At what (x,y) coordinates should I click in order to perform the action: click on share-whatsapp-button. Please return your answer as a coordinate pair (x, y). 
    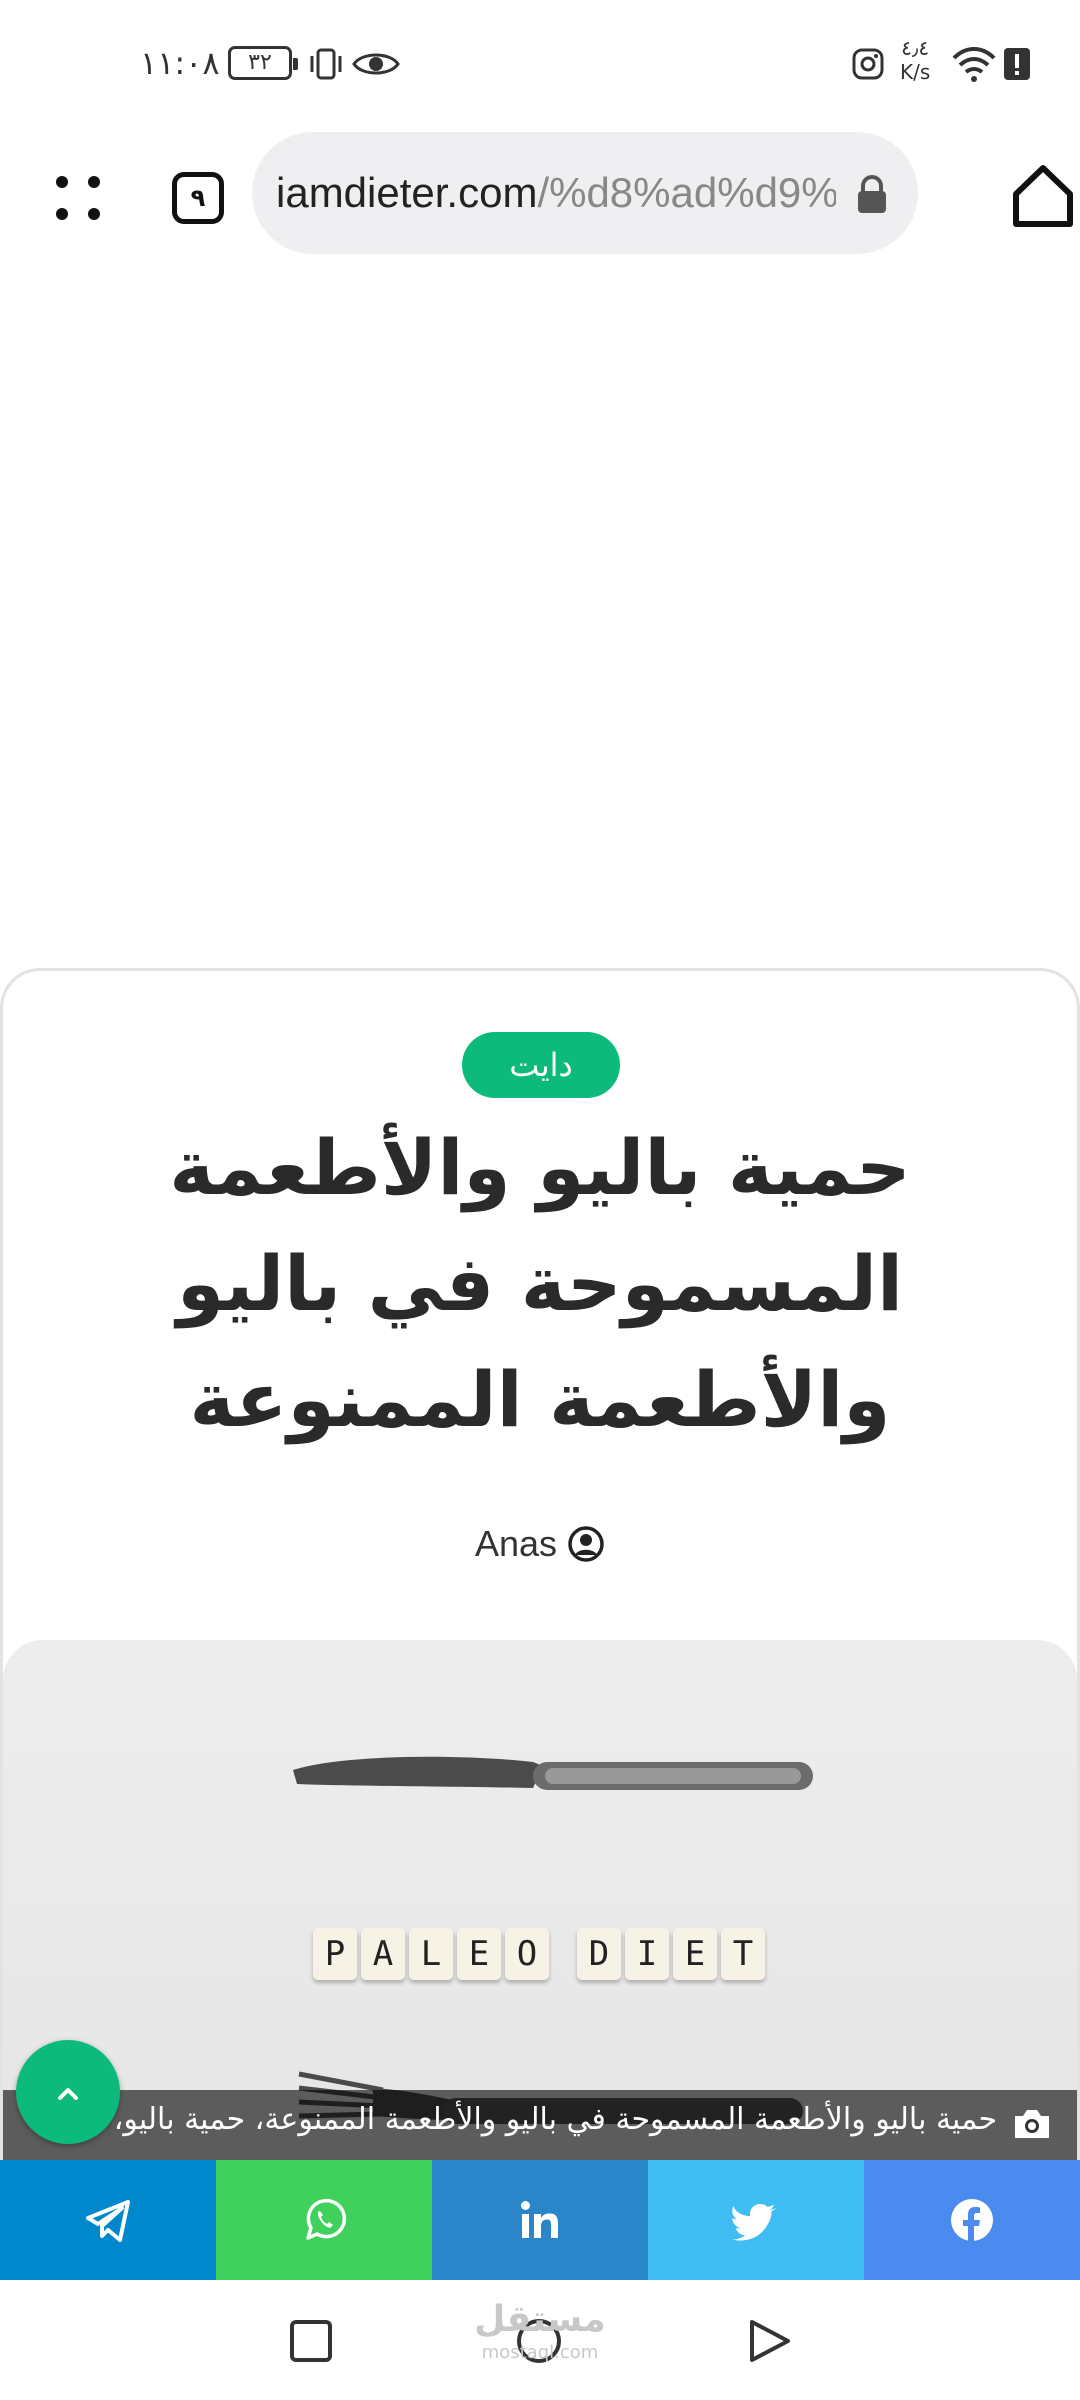
    Looking at the image, I should click on (324, 2220).